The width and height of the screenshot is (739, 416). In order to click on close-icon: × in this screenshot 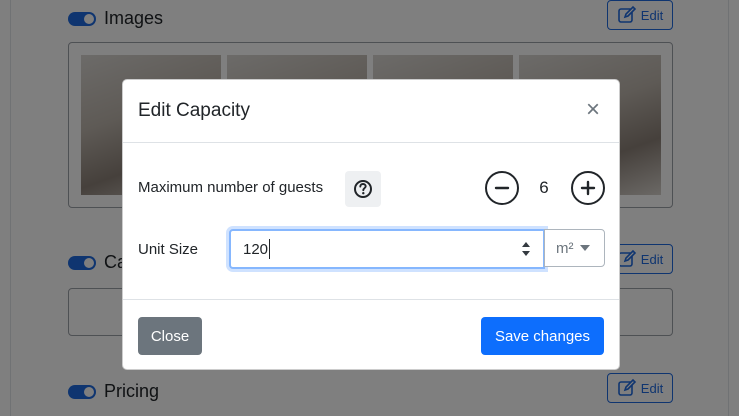, I will do `click(593, 110)`.